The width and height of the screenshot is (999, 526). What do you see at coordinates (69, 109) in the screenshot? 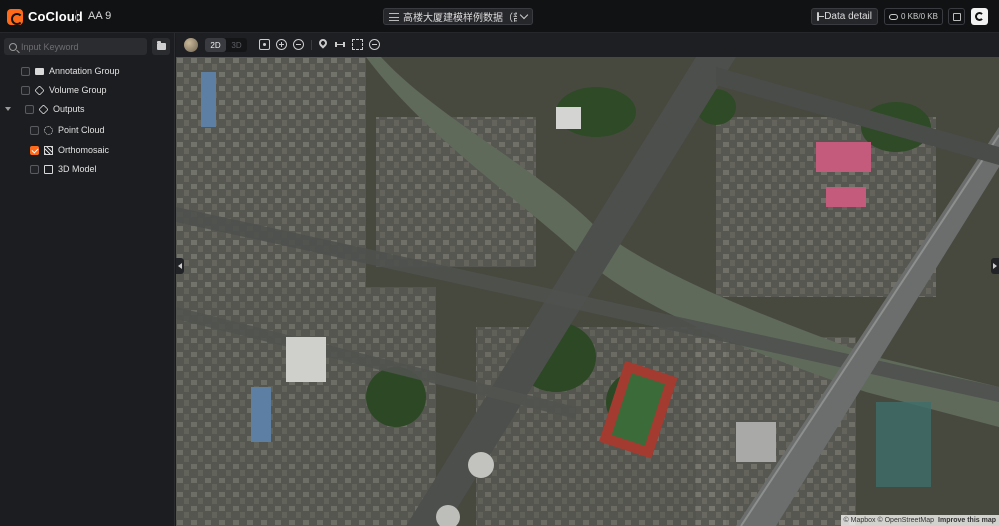
I see `tree-item-label: Outputs` at bounding box center [69, 109].